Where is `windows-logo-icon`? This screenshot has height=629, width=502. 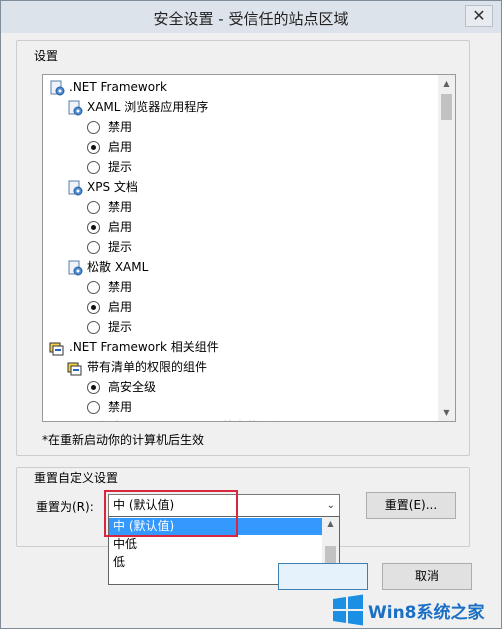 windows-logo-icon is located at coordinates (348, 610).